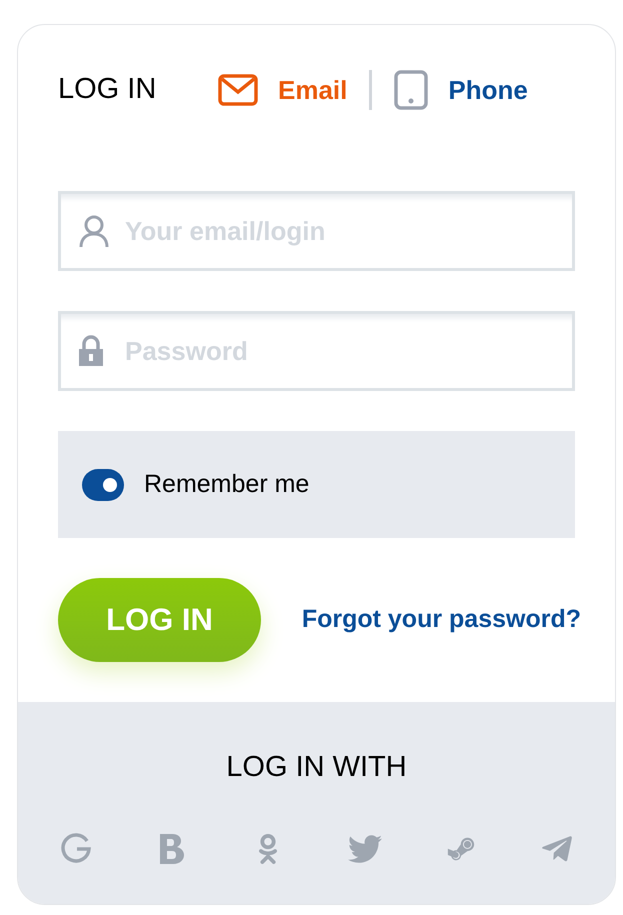 This screenshot has height=915, width=623. I want to click on card-title: LOG IN, so click(108, 90).